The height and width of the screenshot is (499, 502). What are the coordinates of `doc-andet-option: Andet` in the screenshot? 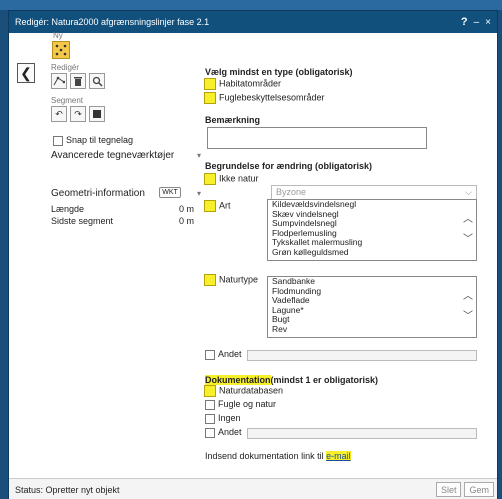 It's located at (223, 432).